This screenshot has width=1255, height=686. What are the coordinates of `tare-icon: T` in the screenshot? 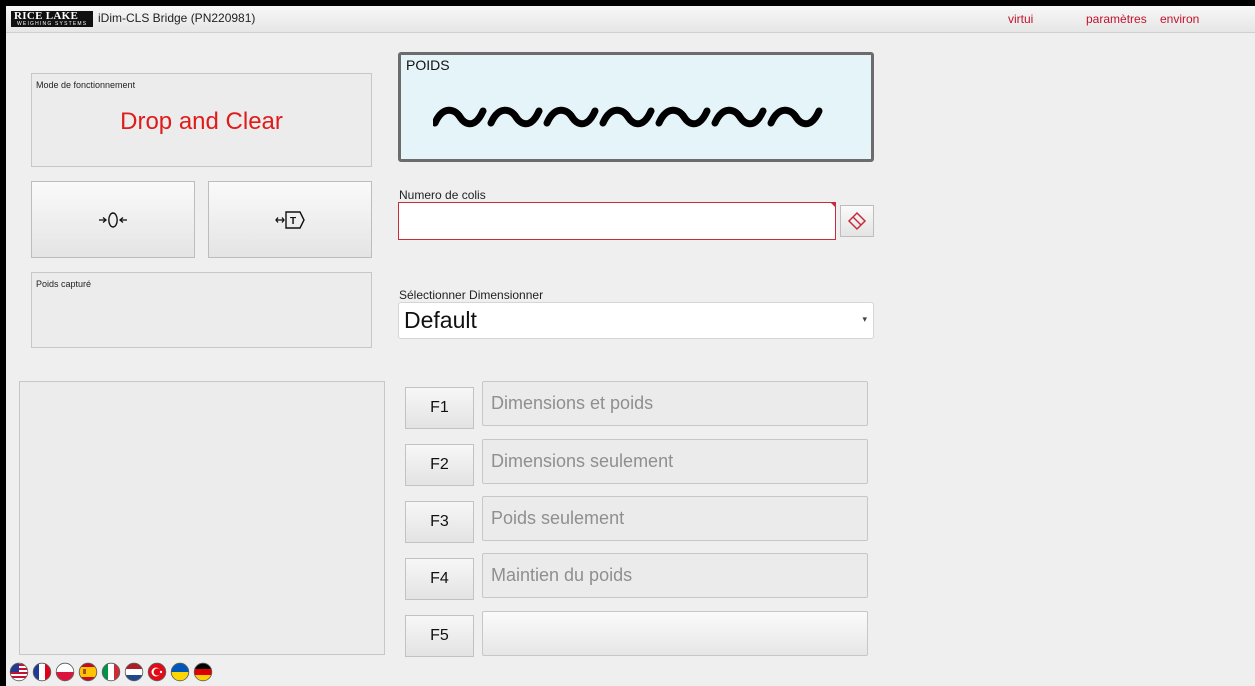 It's located at (290, 219).